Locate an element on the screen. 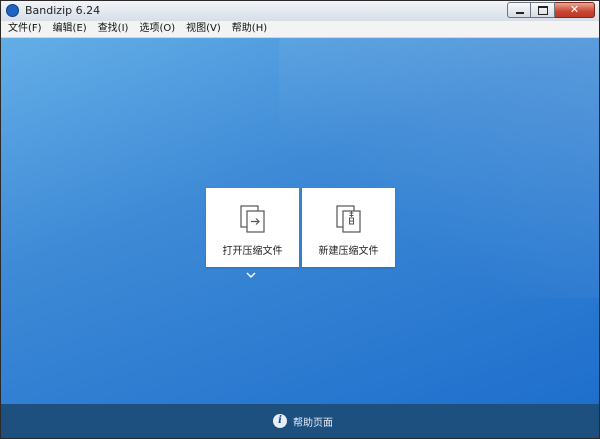 This screenshot has width=600, height=439. title-bar: Bandizip 6.24 ✕ is located at coordinates (300, 11).